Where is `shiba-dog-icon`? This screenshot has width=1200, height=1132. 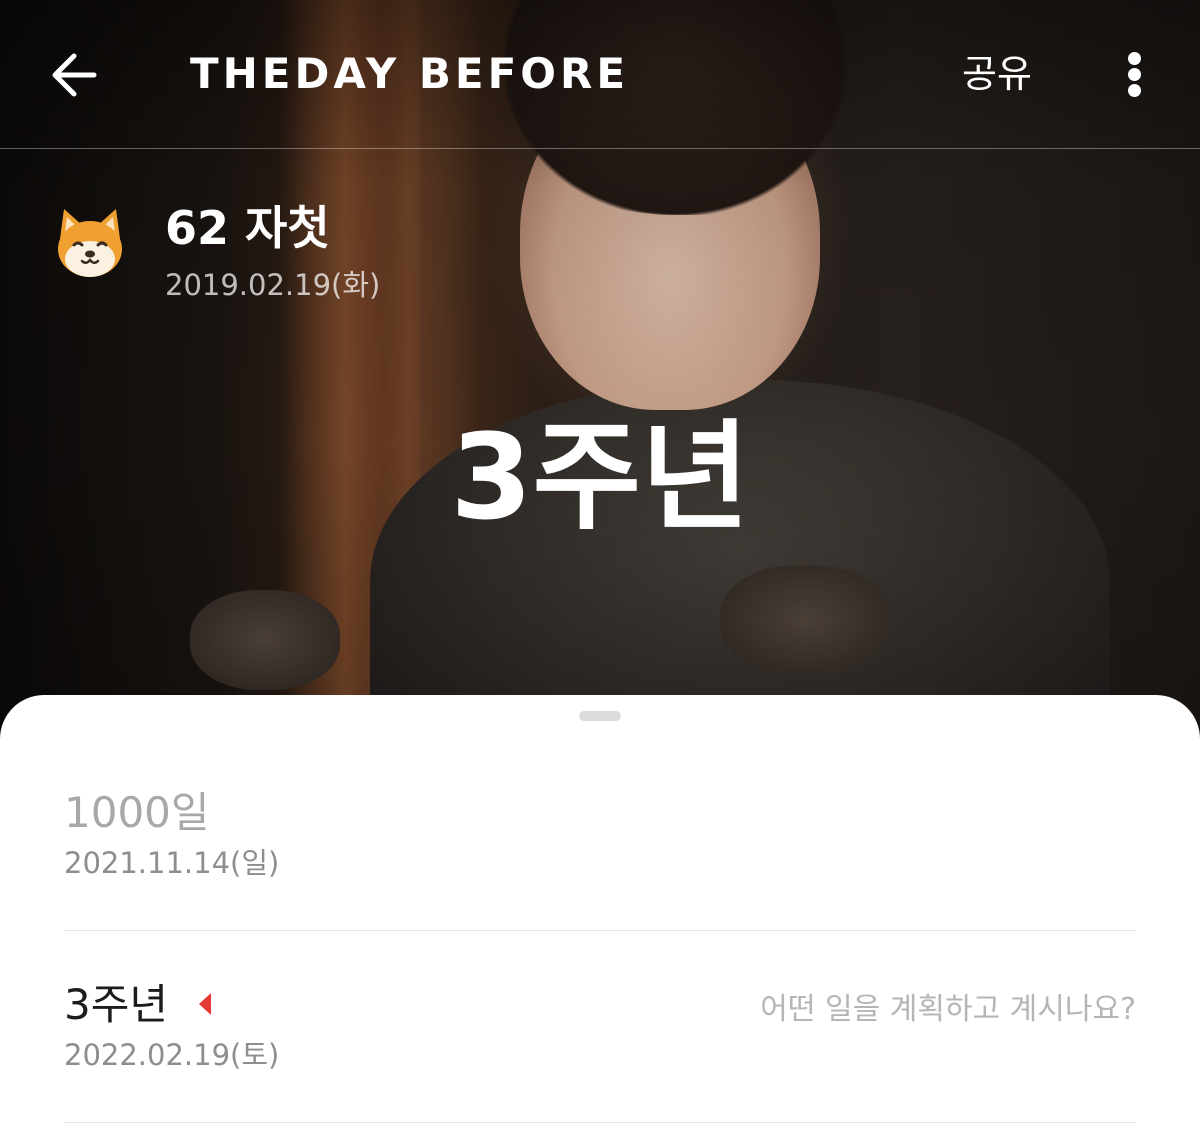
shiba-dog-icon is located at coordinates (90, 243).